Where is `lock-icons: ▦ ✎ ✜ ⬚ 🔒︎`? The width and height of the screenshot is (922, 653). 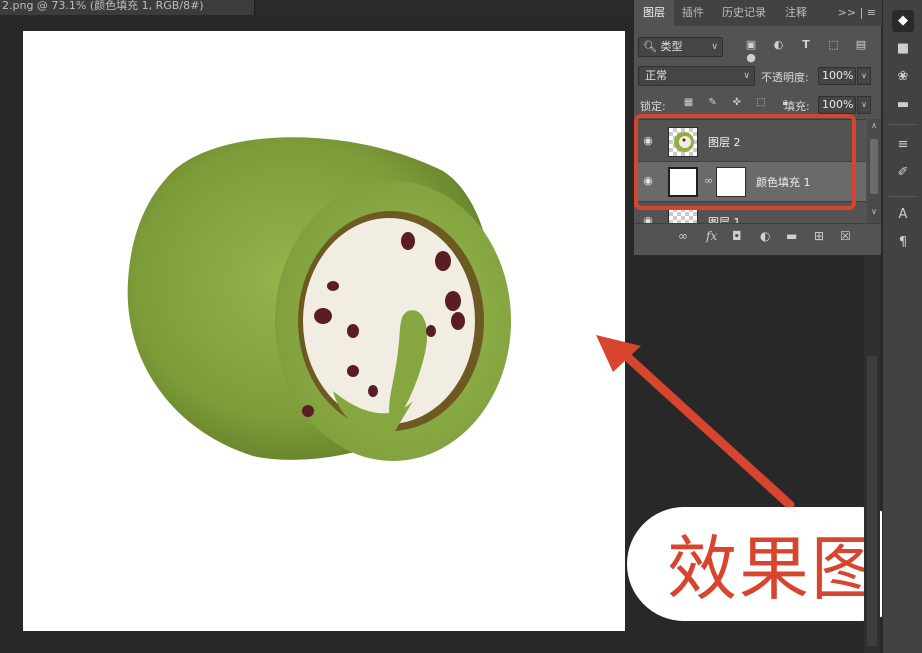
lock-icons: ▦ ✎ ✜ ⬚ 🔒︎ is located at coordinates (737, 102).